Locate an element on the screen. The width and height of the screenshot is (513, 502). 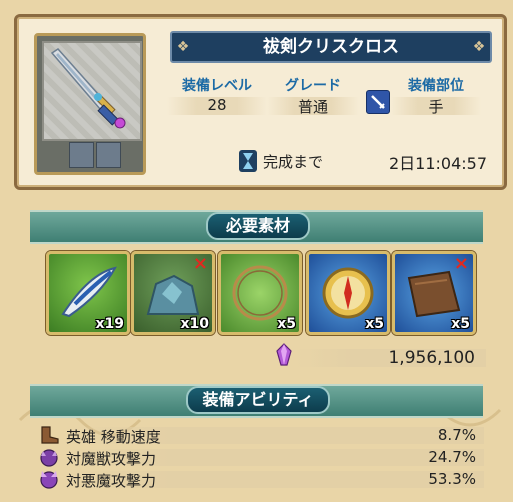
material-slot-leather: × x5 is located at coordinates (434, 293).